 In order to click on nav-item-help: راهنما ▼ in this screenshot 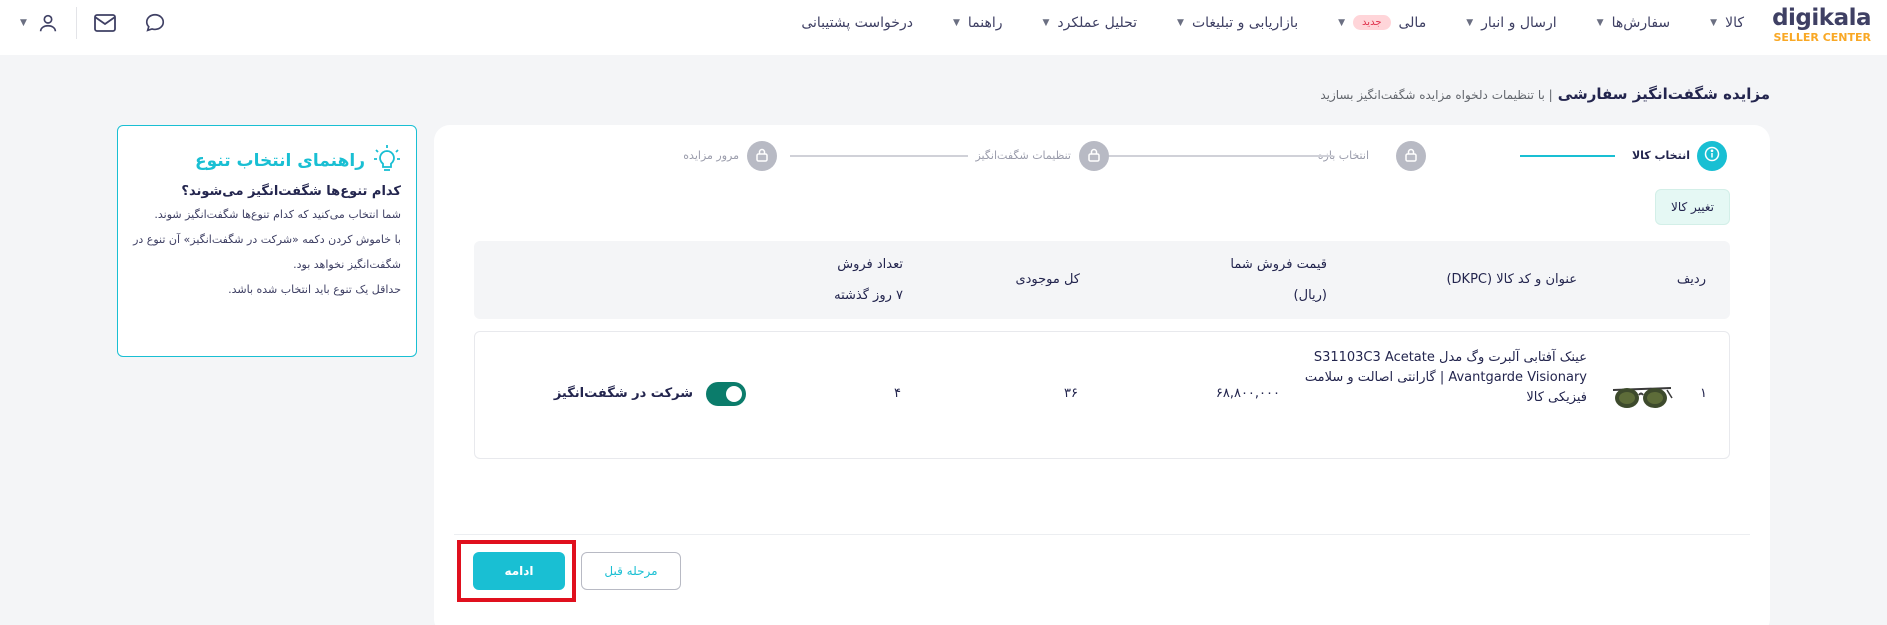, I will do `click(978, 23)`.